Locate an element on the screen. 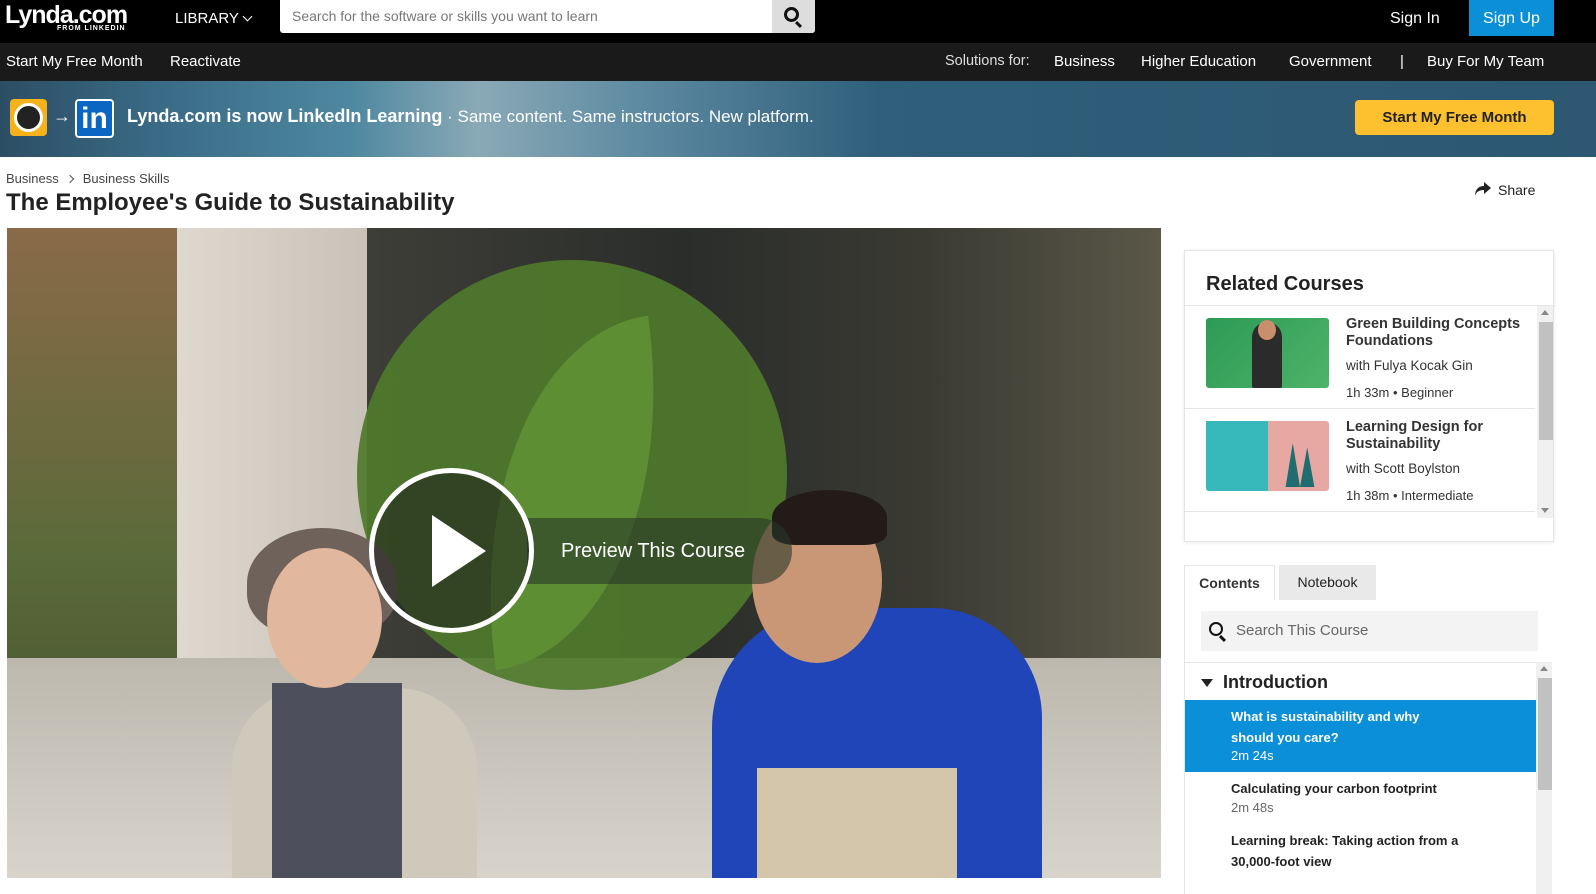 Image resolution: width=1596 pixels, height=894 pixels. arrow-right-icon: → is located at coordinates (62, 116).